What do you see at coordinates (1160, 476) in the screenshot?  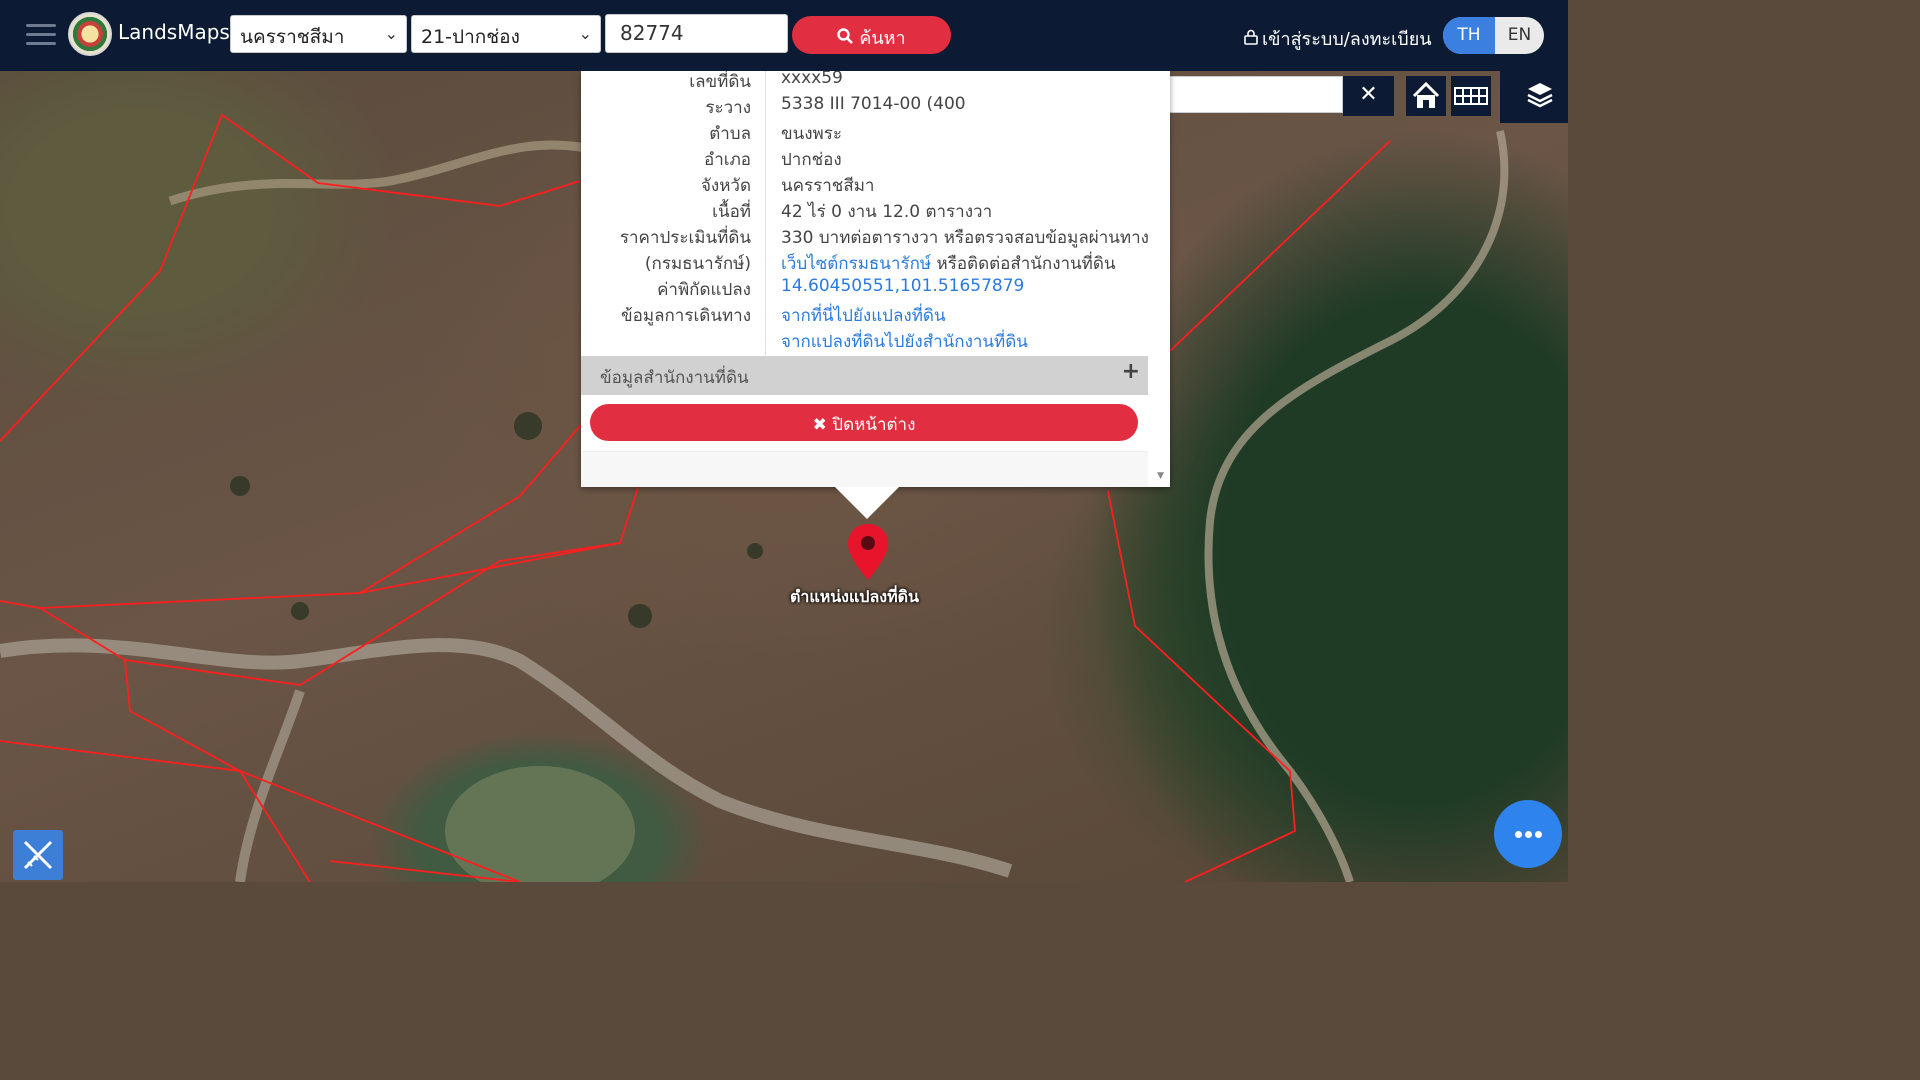 I see `scroll-down-arrow-icon: ▼` at bounding box center [1160, 476].